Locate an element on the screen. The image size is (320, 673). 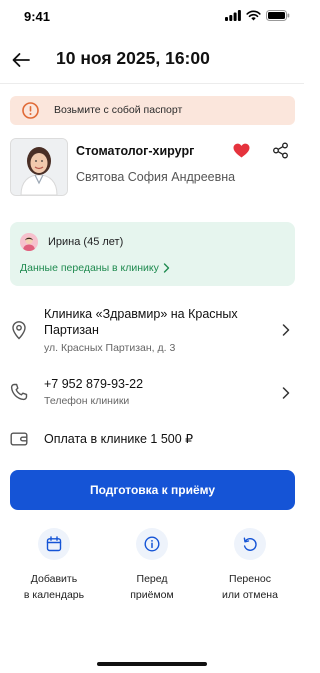
alert-text: Возьмите с собой паспорт is located at coordinates (118, 110).